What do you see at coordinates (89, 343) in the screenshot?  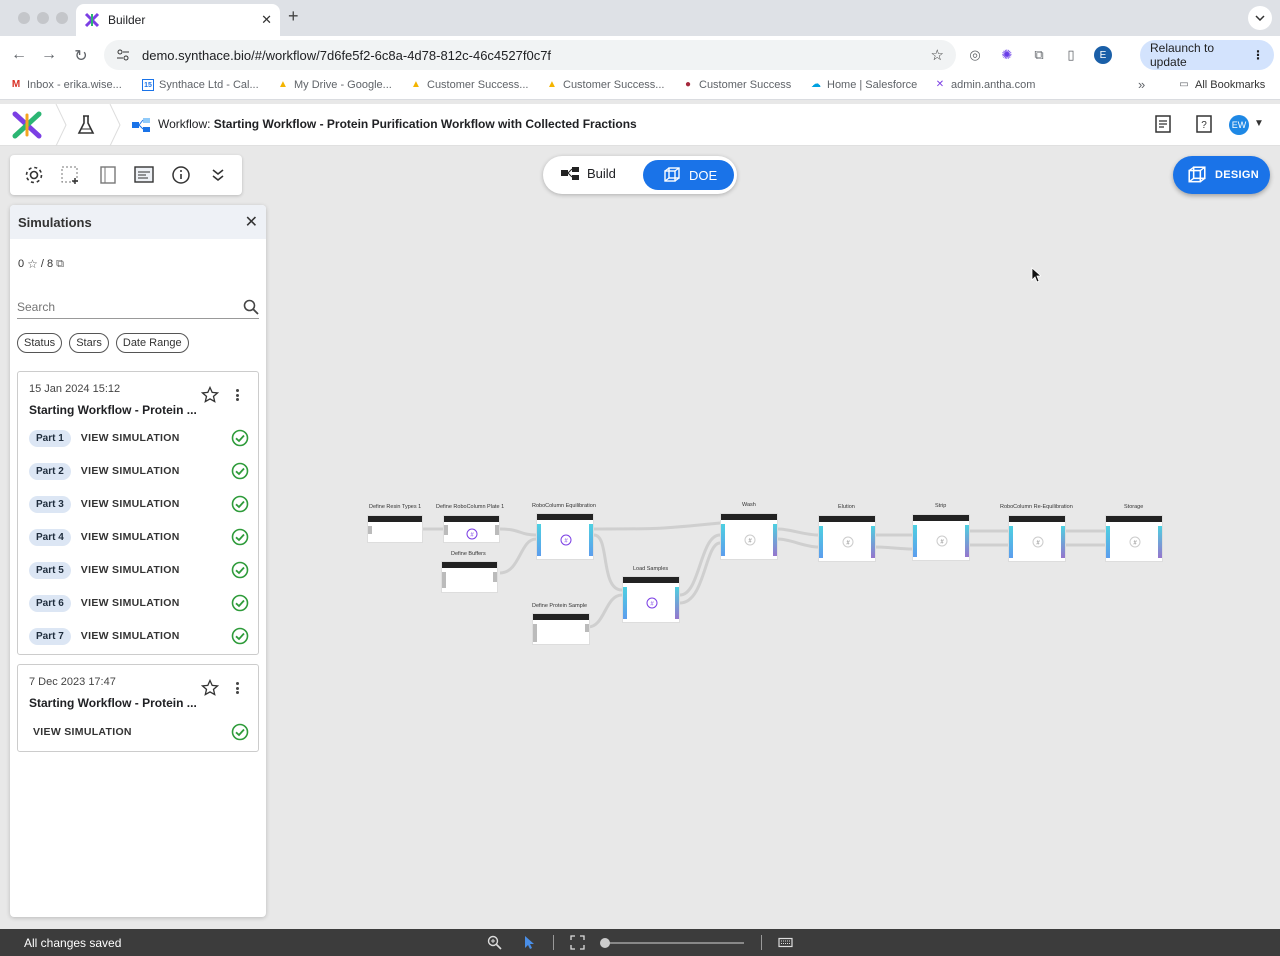 I see `stars-filter-chip: Stars` at bounding box center [89, 343].